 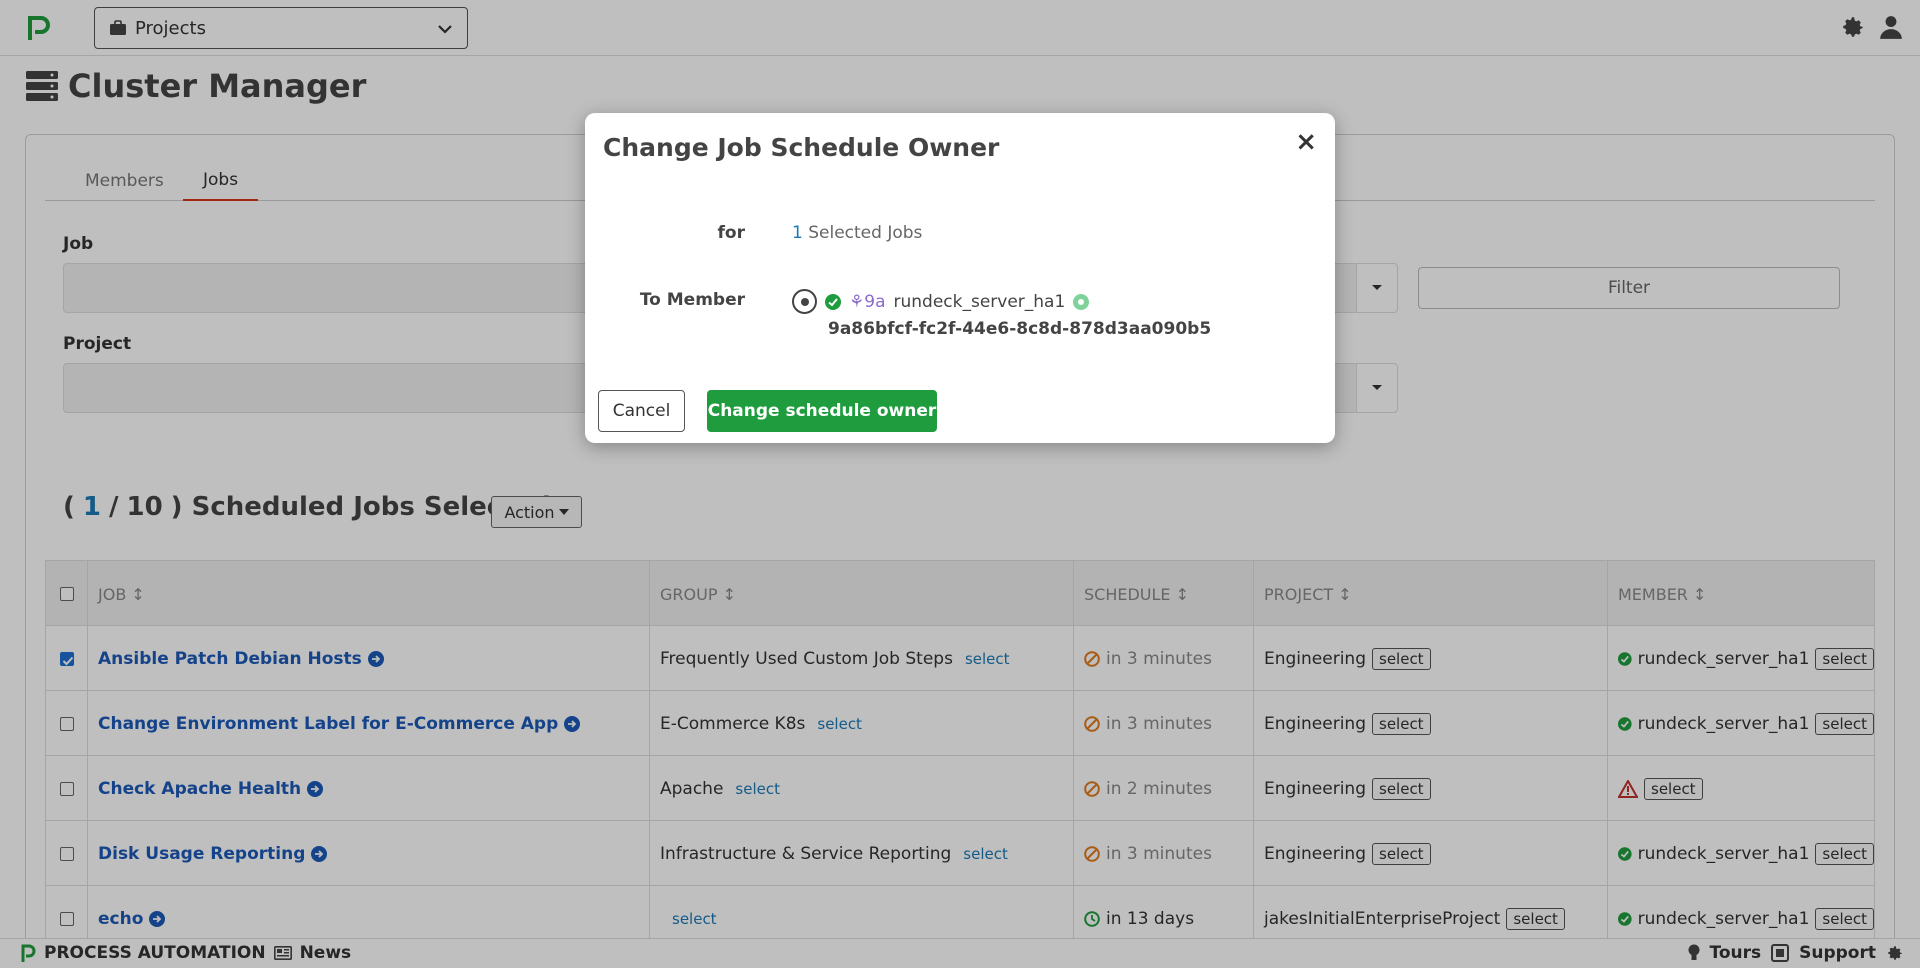 I want to click on member-hash: ⚘9a, so click(x=867, y=301).